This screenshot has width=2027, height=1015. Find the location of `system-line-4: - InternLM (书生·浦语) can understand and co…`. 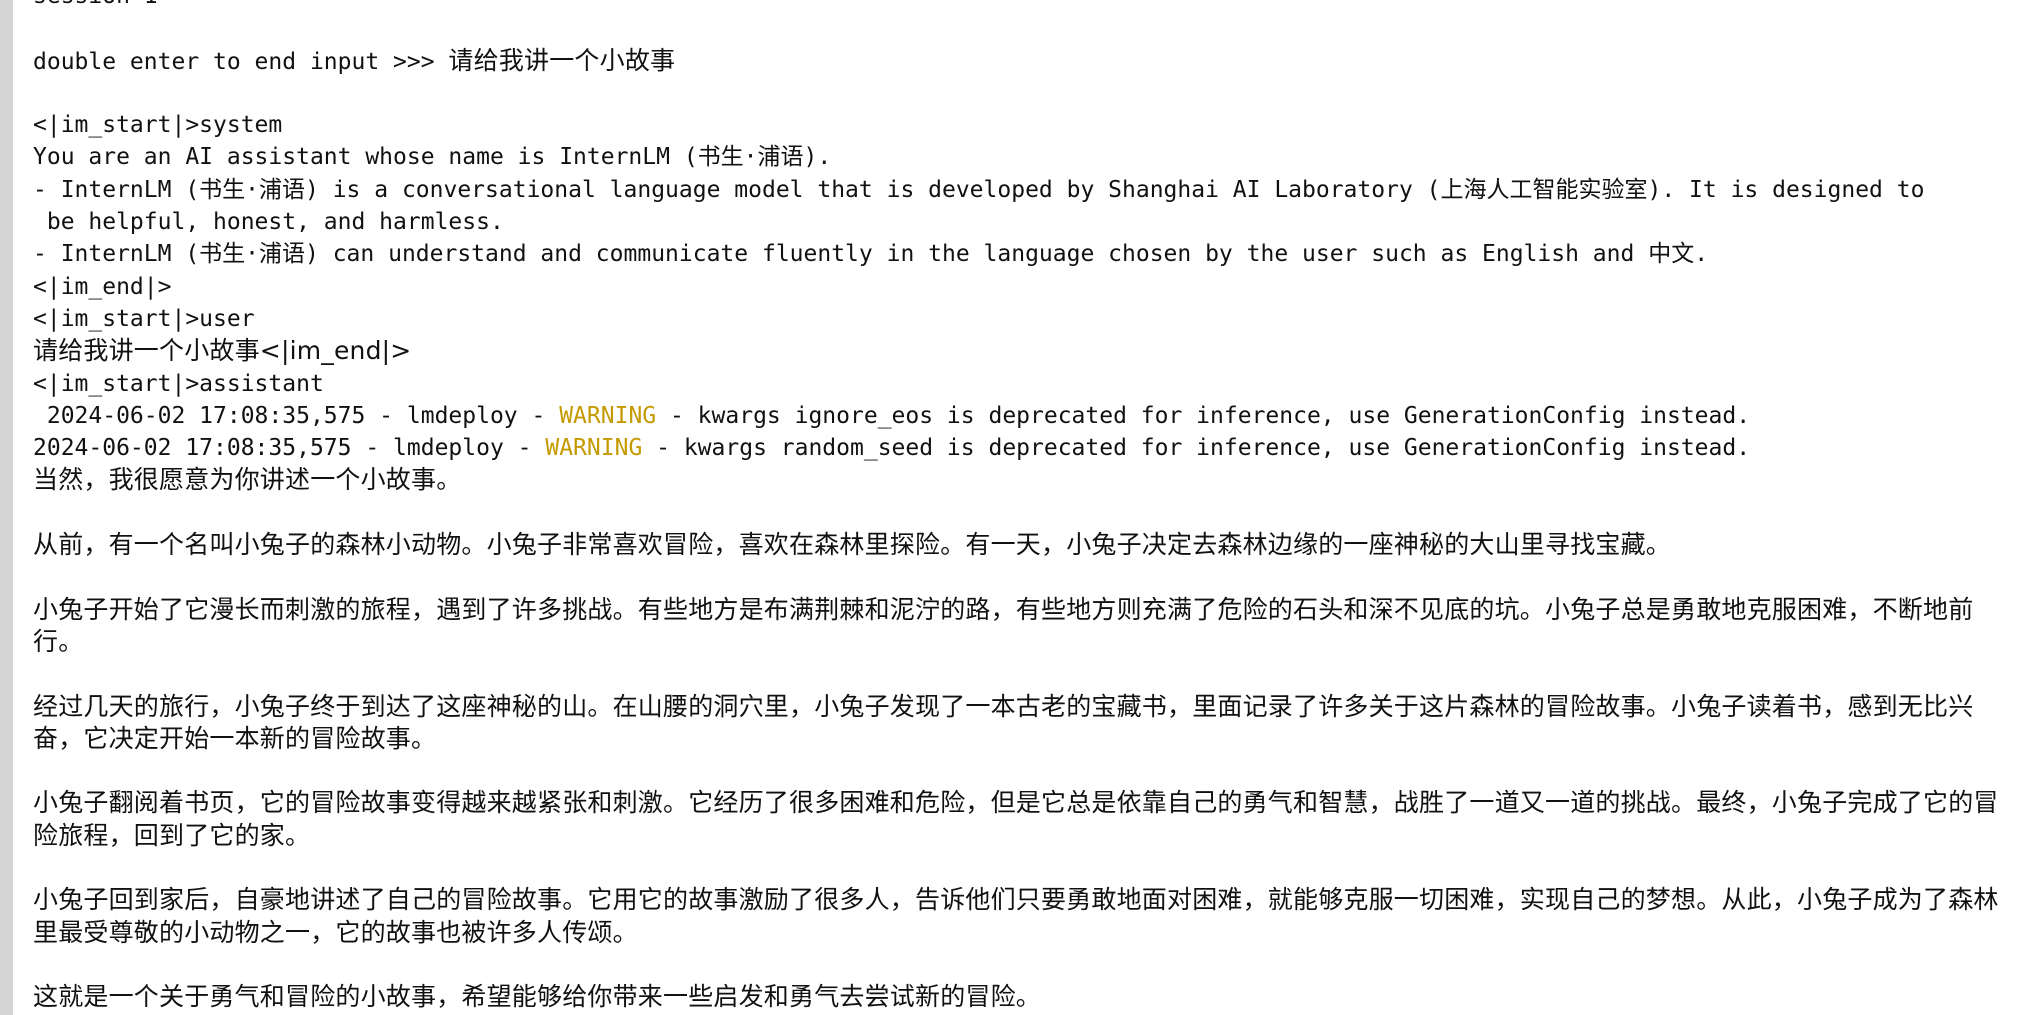

system-line-4: - InternLM (书生·浦语) can understand and co… is located at coordinates (871, 254).